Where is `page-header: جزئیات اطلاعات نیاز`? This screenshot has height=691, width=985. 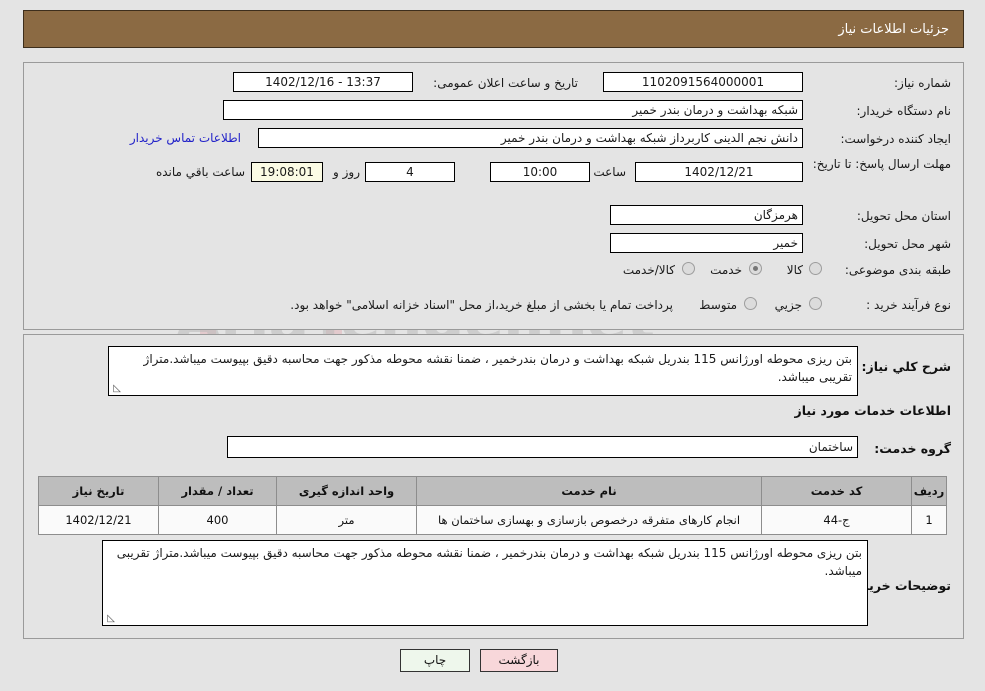 page-header: جزئیات اطلاعات نیاز is located at coordinates (493, 29).